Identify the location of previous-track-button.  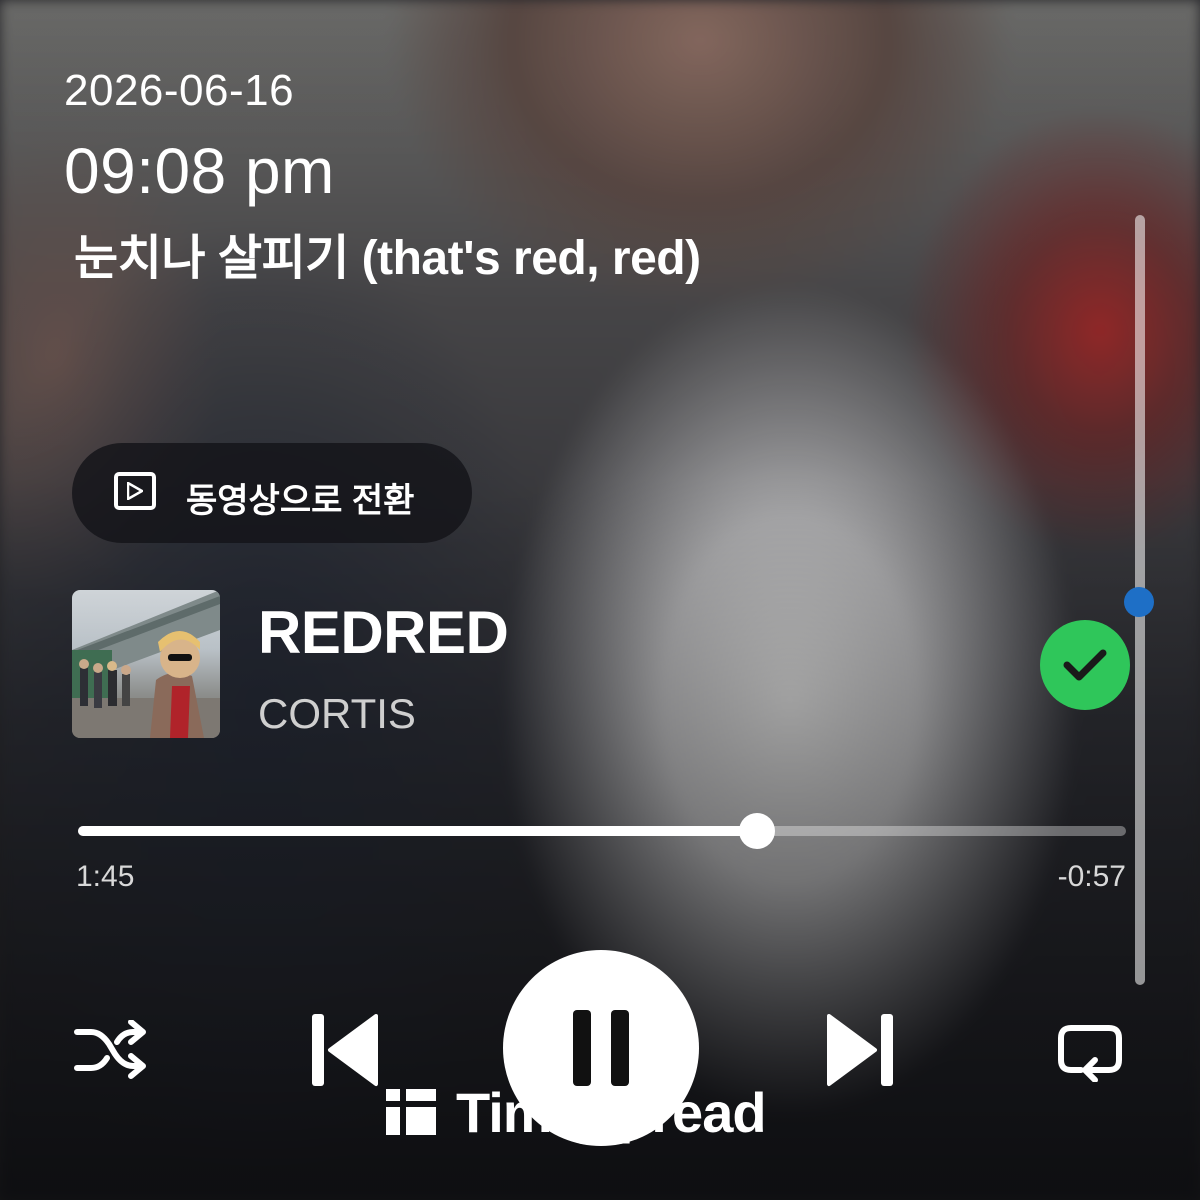
(345, 1050).